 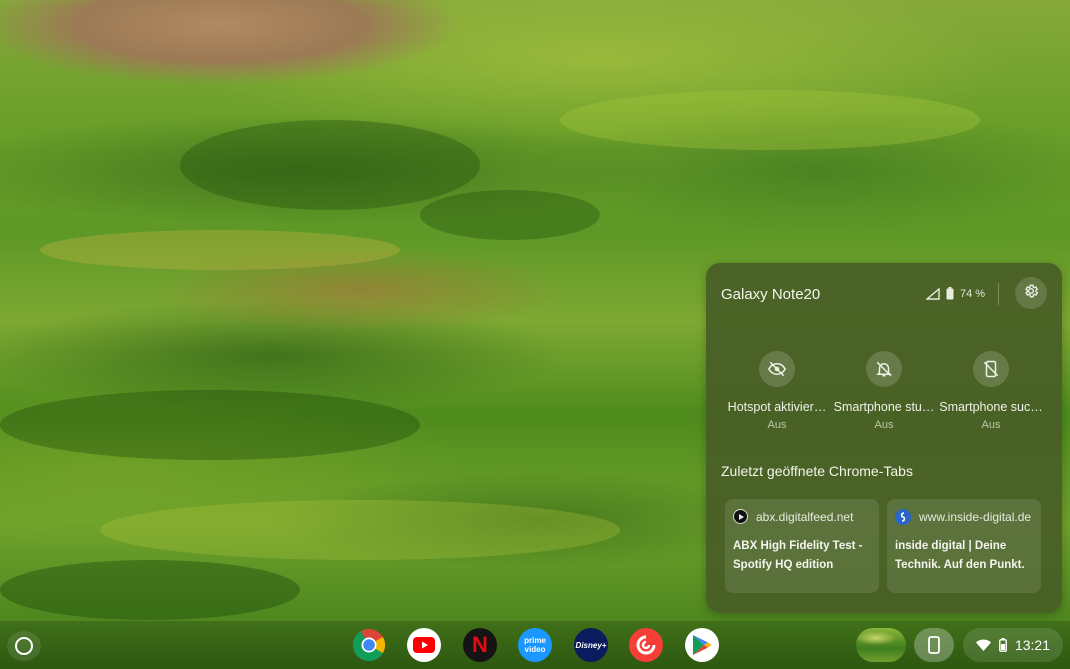 I want to click on youtube-icon, so click(x=424, y=645).